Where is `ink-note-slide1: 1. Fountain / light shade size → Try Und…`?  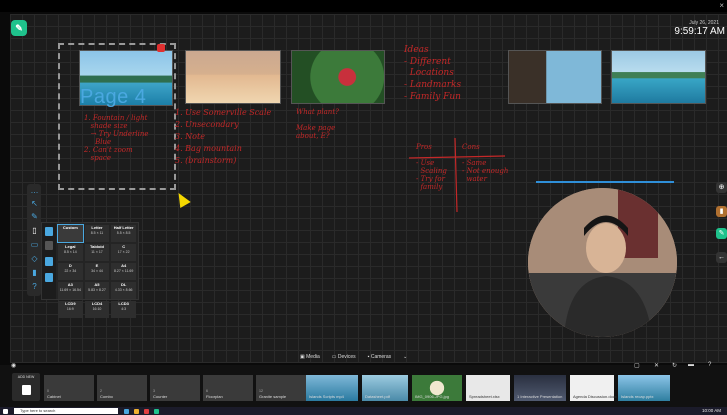 ink-note-slide1: 1. Fountain / light shade size → Try Und… is located at coordinates (116, 138).